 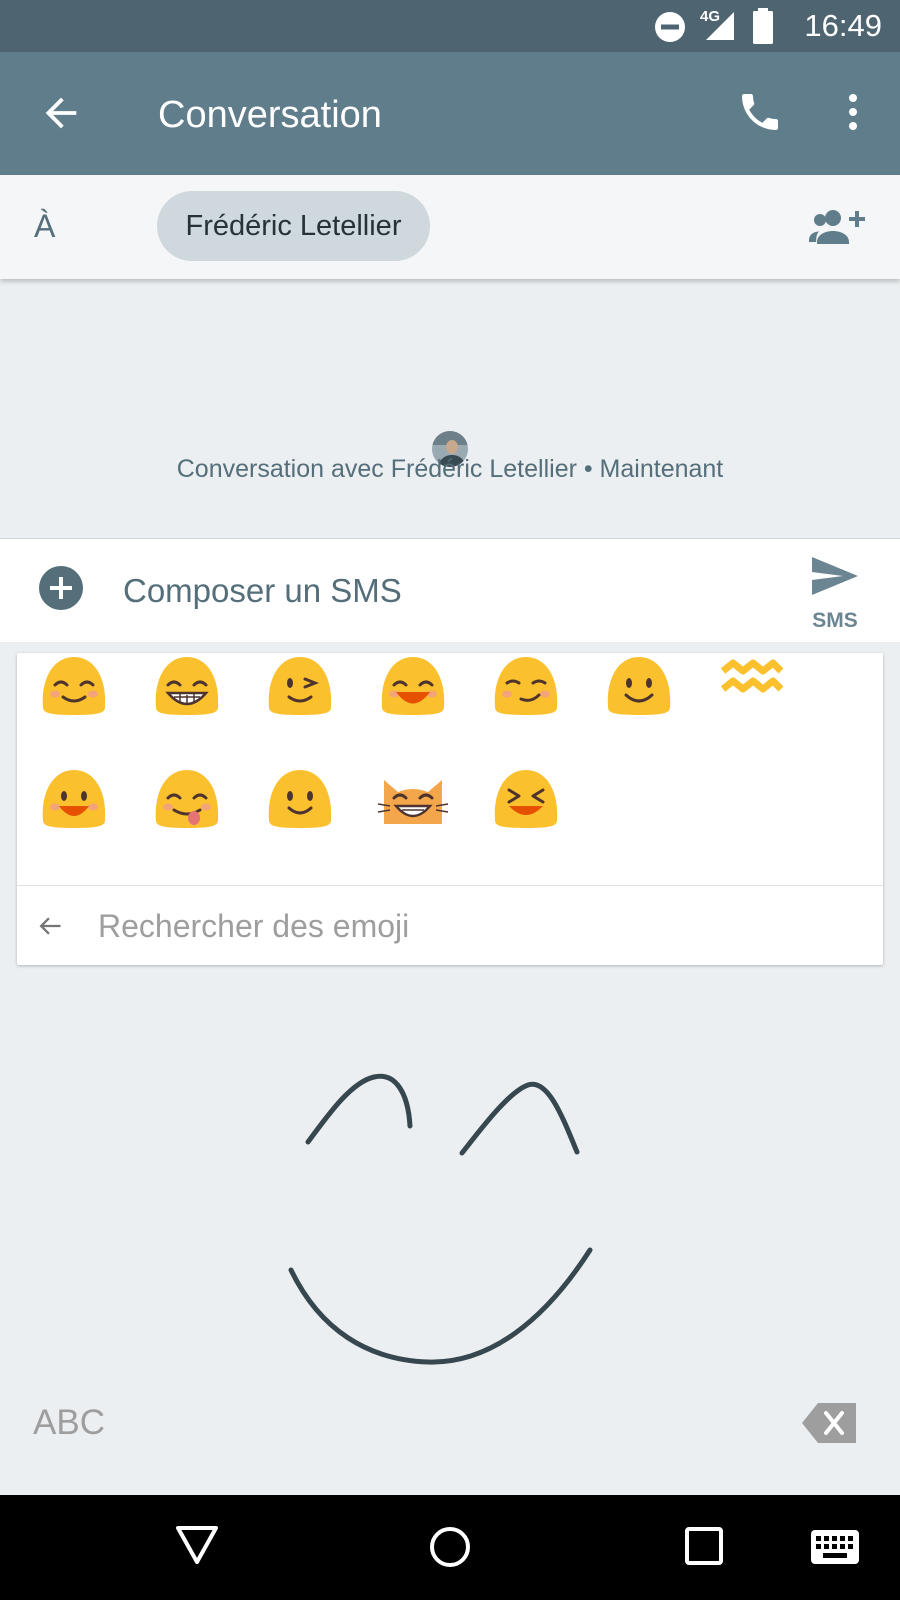 I want to click on recipient-row: À Frédéric Letellier, so click(x=450, y=227).